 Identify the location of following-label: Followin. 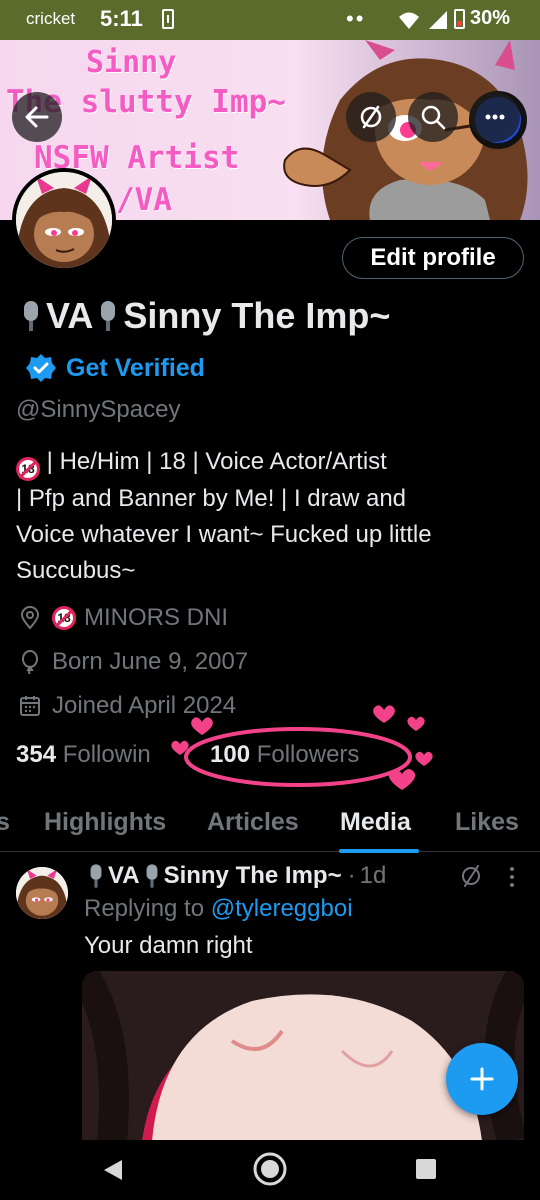
(106, 754).